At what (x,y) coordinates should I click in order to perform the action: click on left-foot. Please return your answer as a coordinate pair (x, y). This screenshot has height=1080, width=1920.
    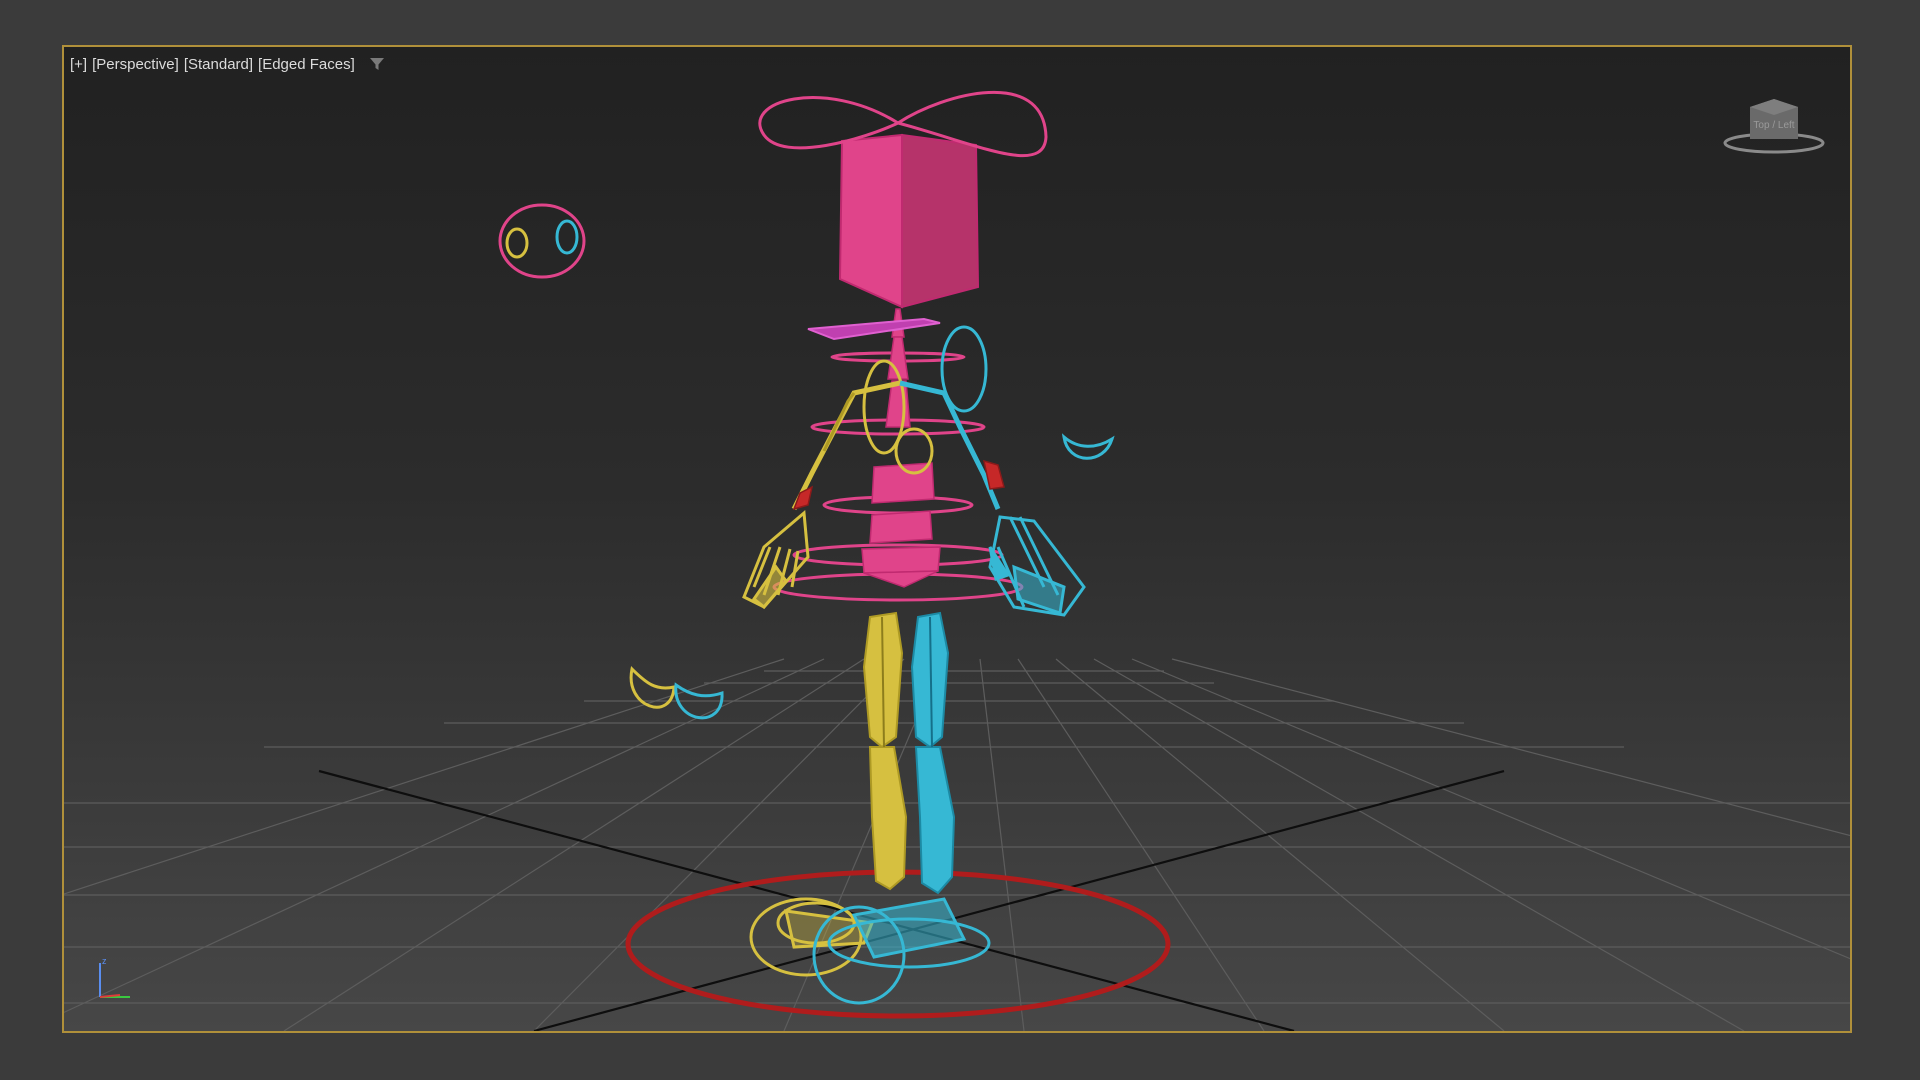
    Looking at the image, I should click on (812, 937).